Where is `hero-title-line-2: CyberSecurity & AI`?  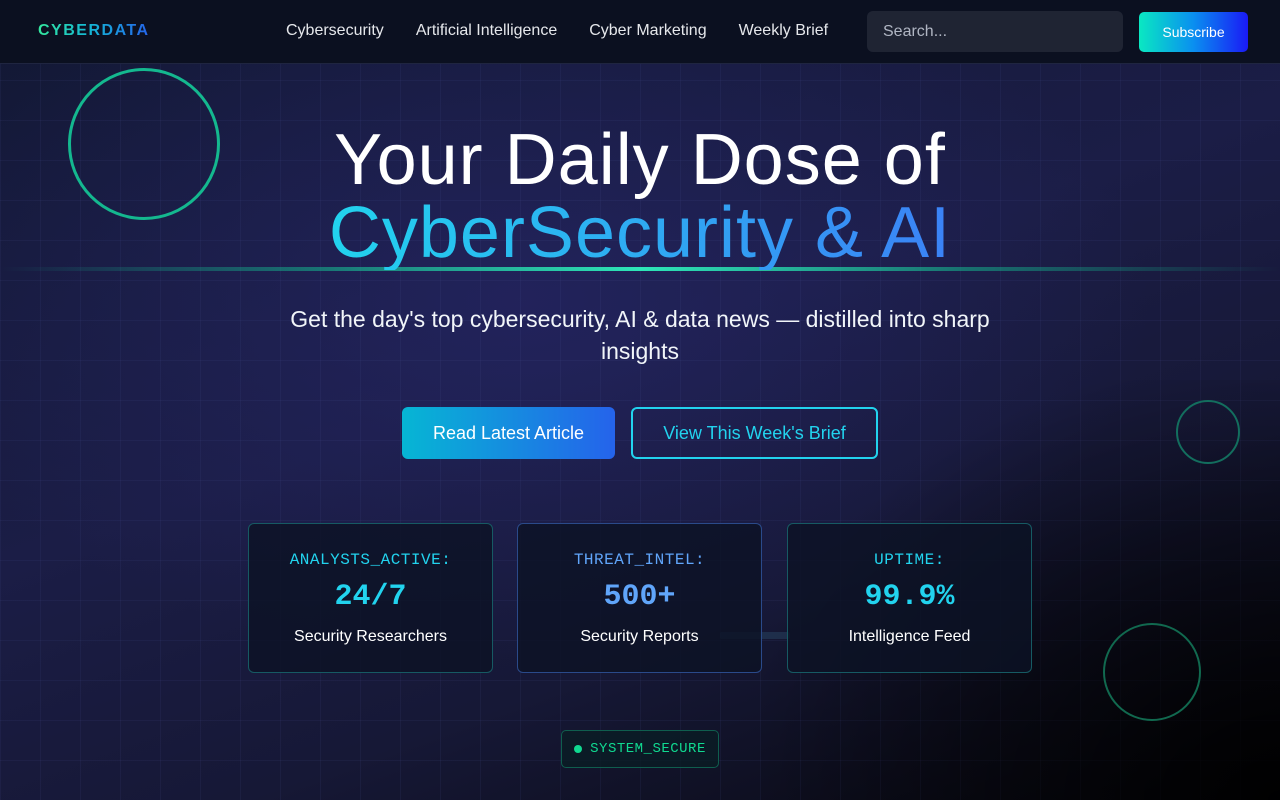 hero-title-line-2: CyberSecurity & AI is located at coordinates (640, 233).